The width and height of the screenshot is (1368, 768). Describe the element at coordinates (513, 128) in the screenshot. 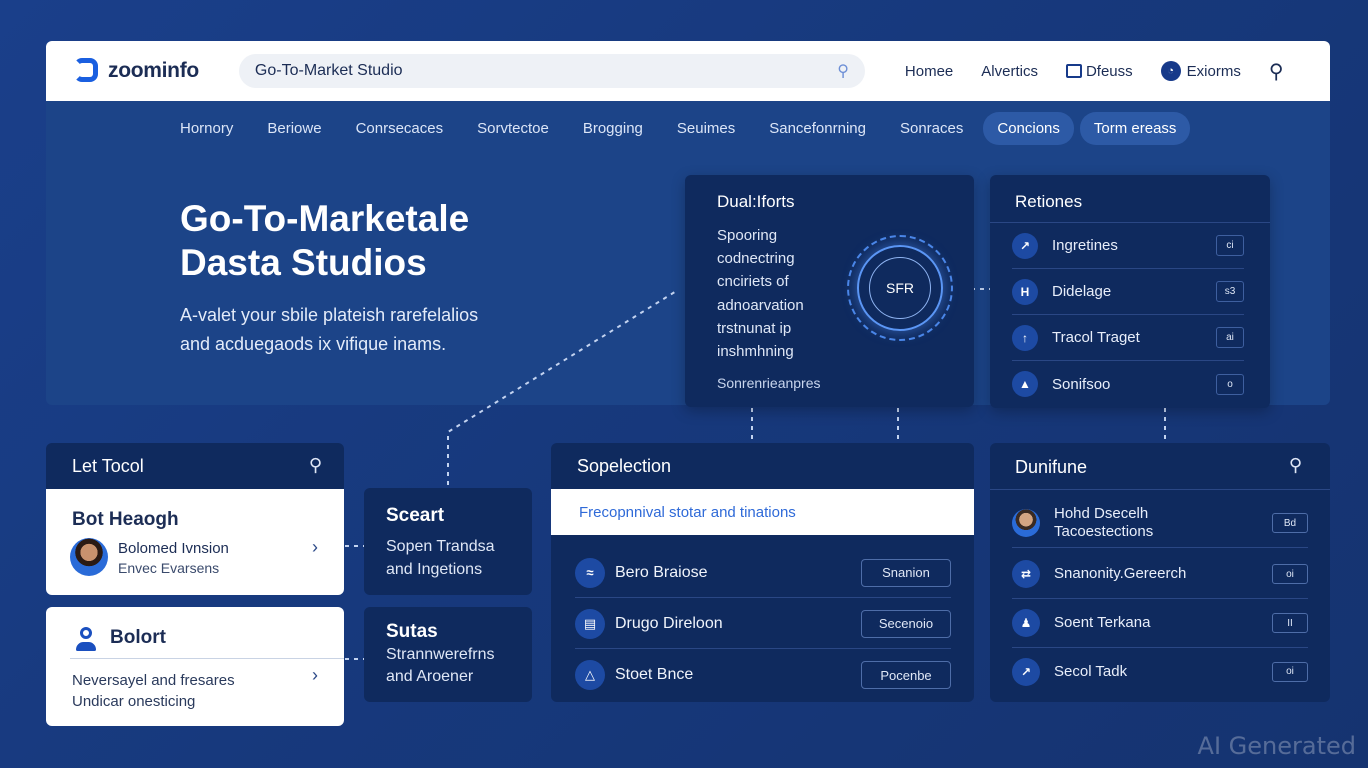

I see `tab-sorvtectoe: Sorvtectoe` at that location.